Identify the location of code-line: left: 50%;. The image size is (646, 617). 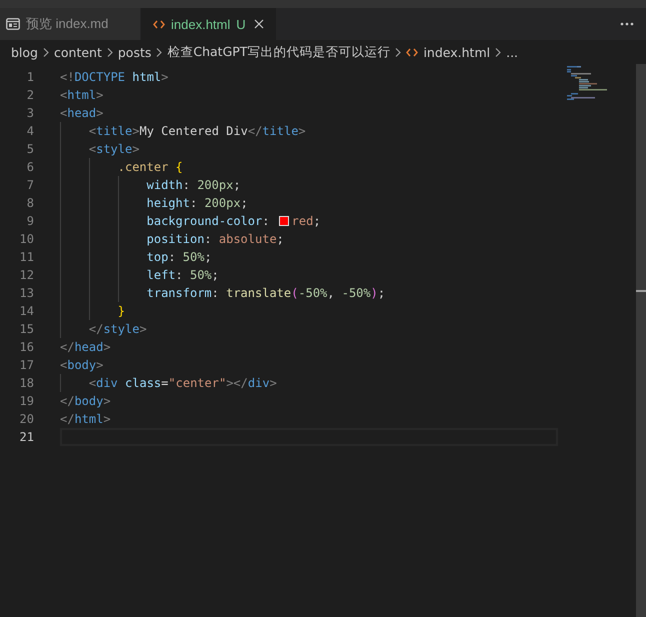
(182, 275).